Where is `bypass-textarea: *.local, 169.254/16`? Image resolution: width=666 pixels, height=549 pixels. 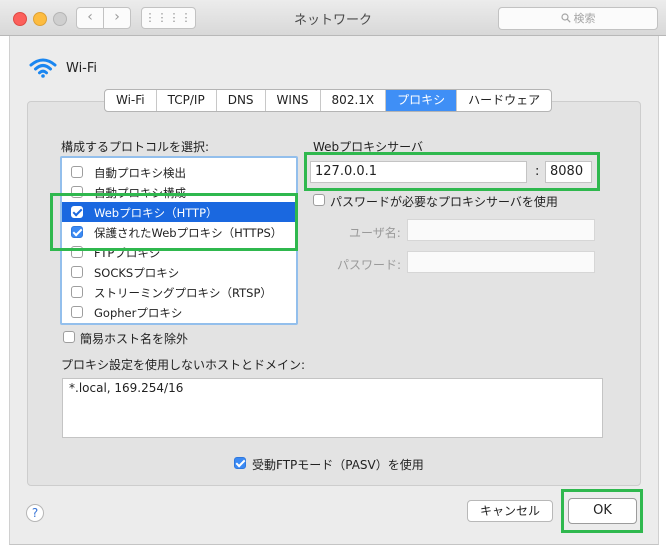
bypass-textarea: *.local, 169.254/16 is located at coordinates (332, 408).